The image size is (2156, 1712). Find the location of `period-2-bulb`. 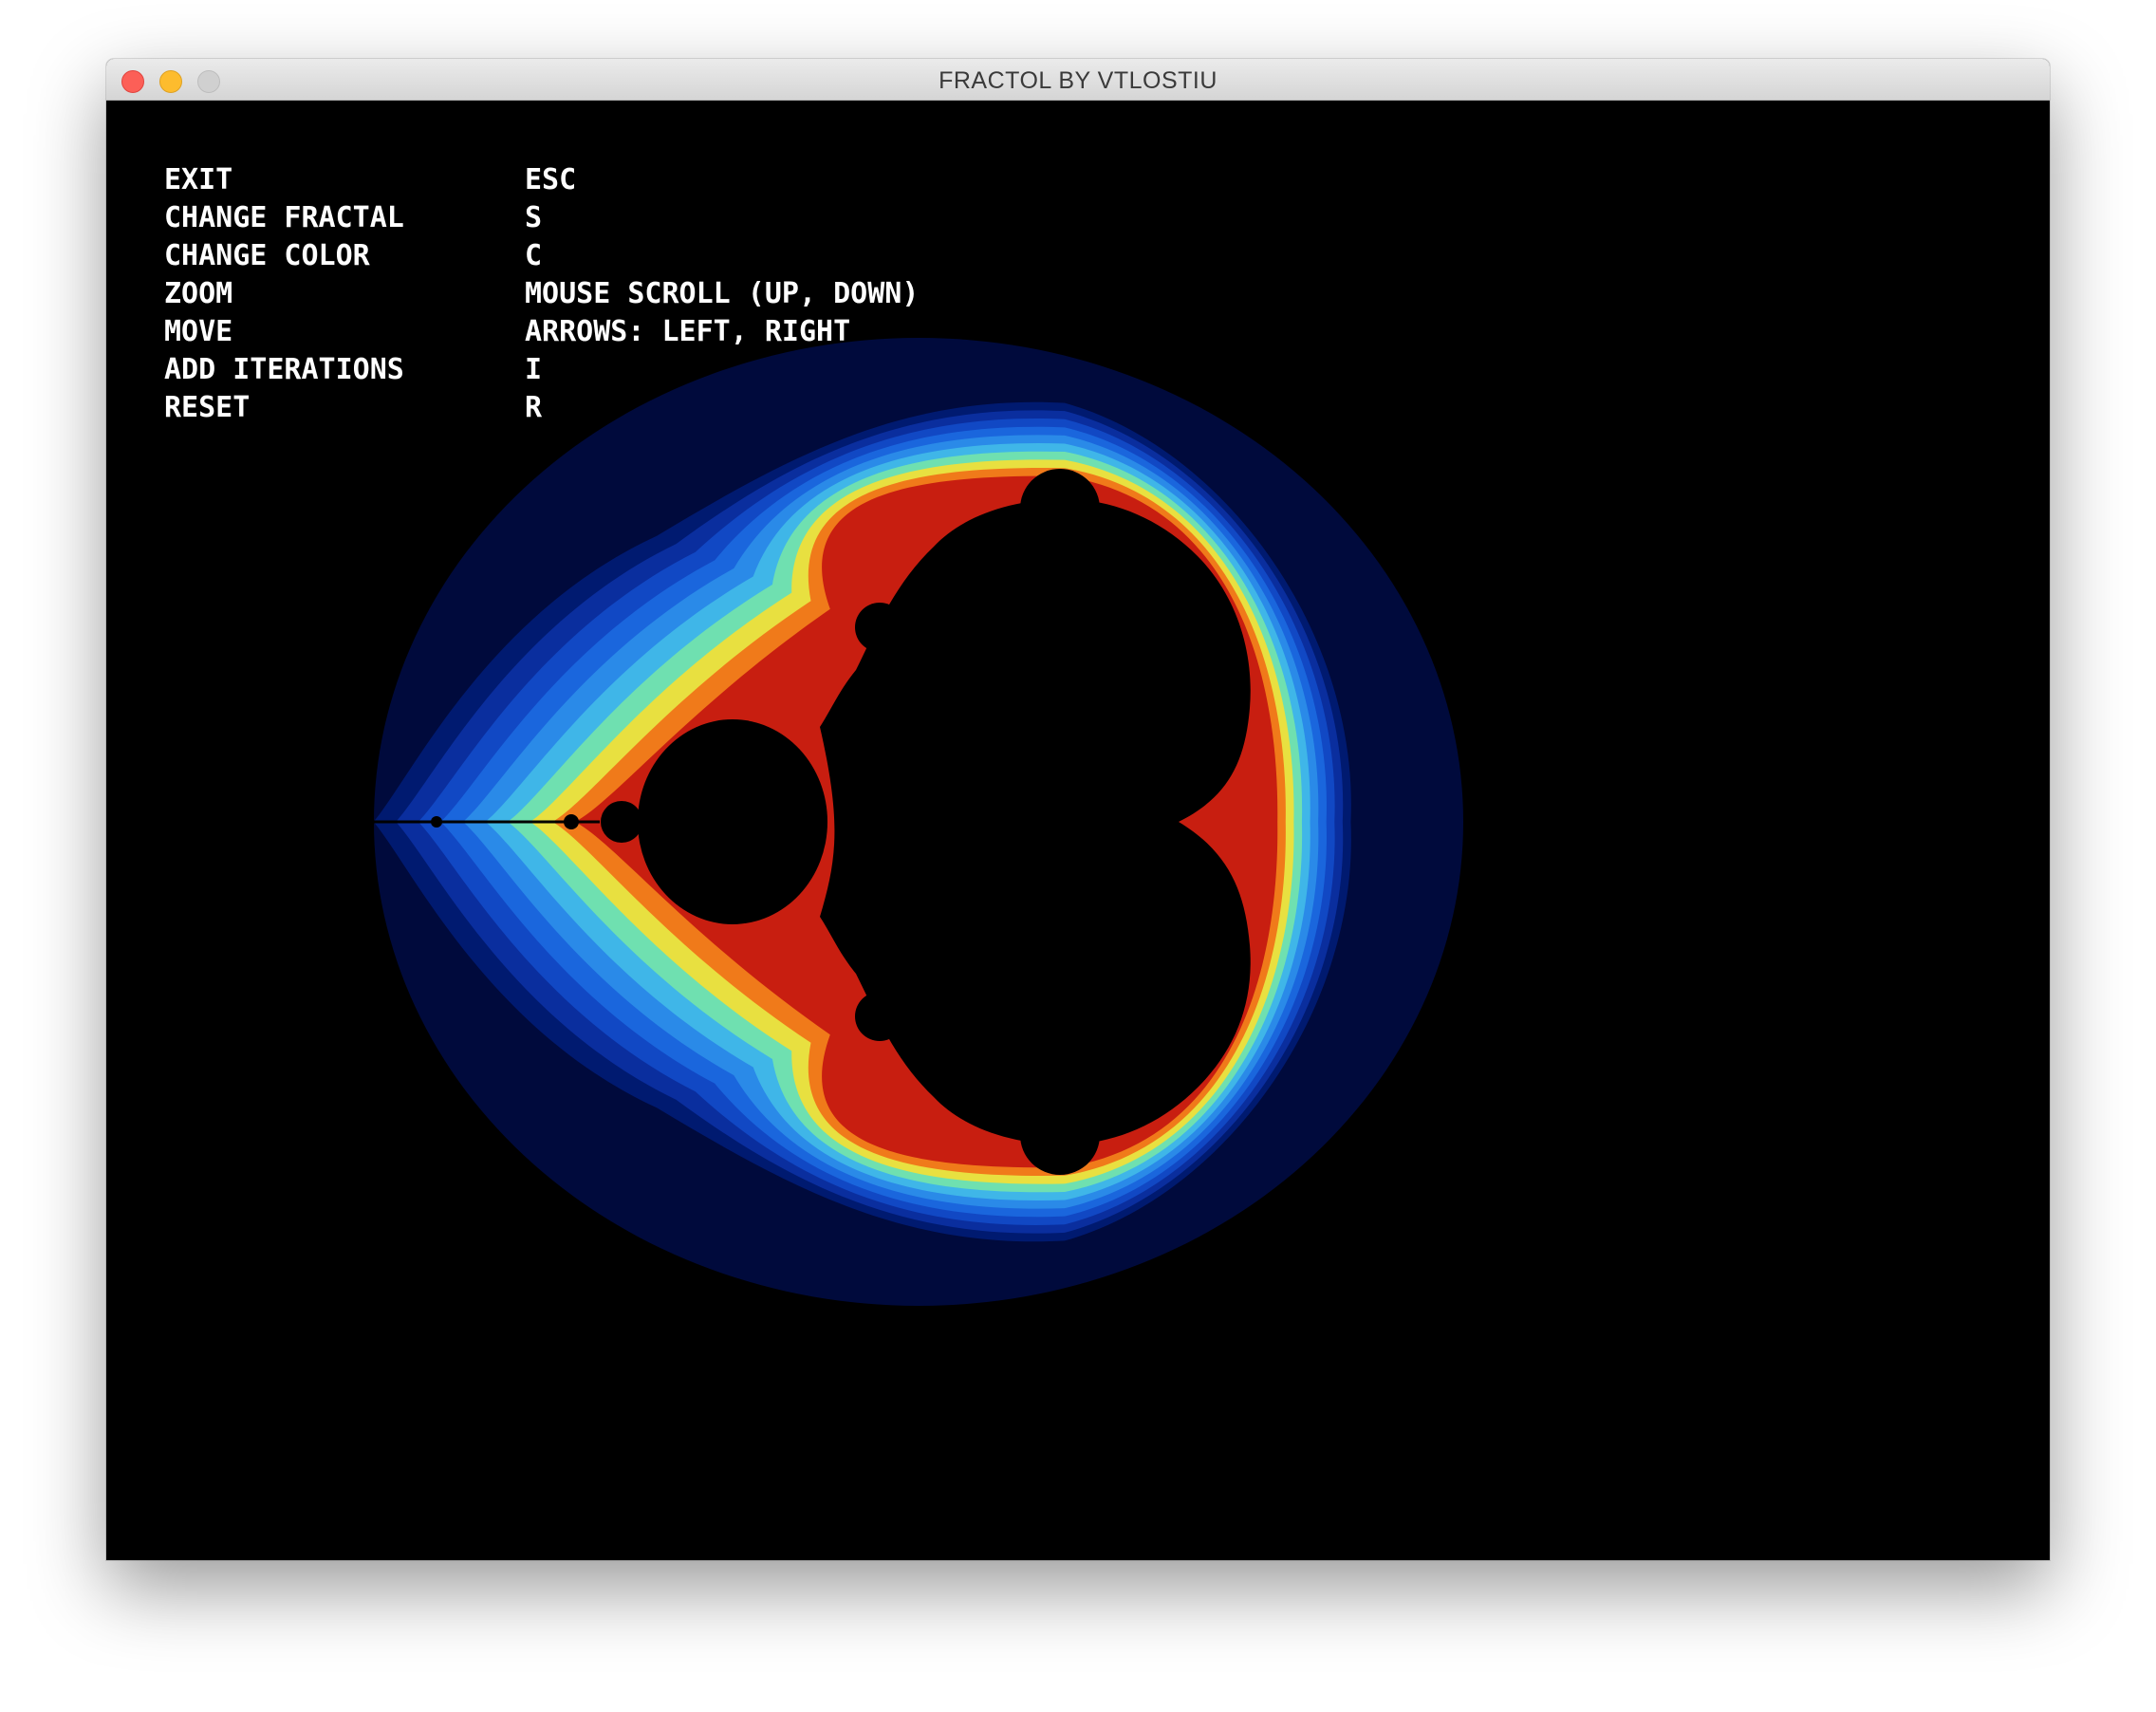

period-2-bulb is located at coordinates (732, 822).